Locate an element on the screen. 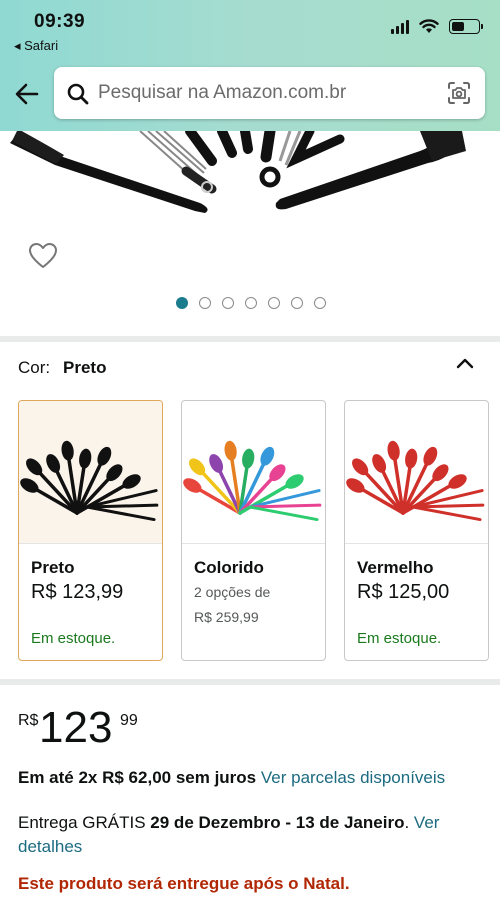 The width and height of the screenshot is (500, 901). back-arrow-icon is located at coordinates (27, 94).